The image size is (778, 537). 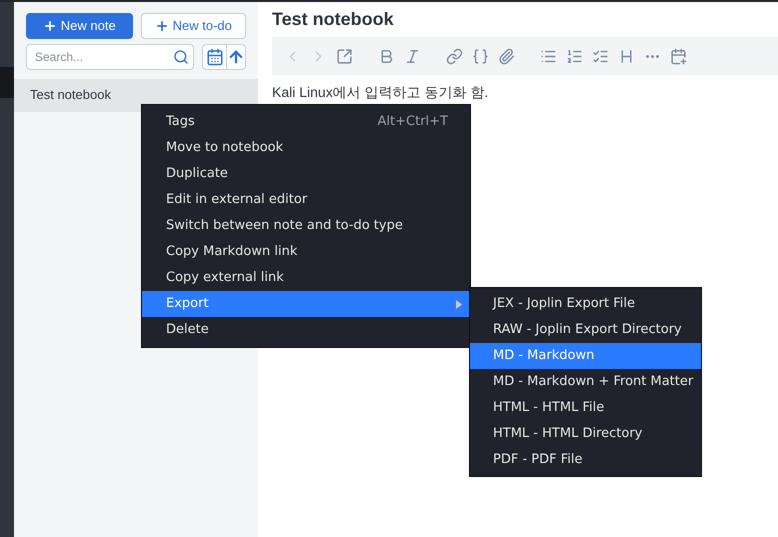 I want to click on numbered-list-icon, so click(x=574, y=56).